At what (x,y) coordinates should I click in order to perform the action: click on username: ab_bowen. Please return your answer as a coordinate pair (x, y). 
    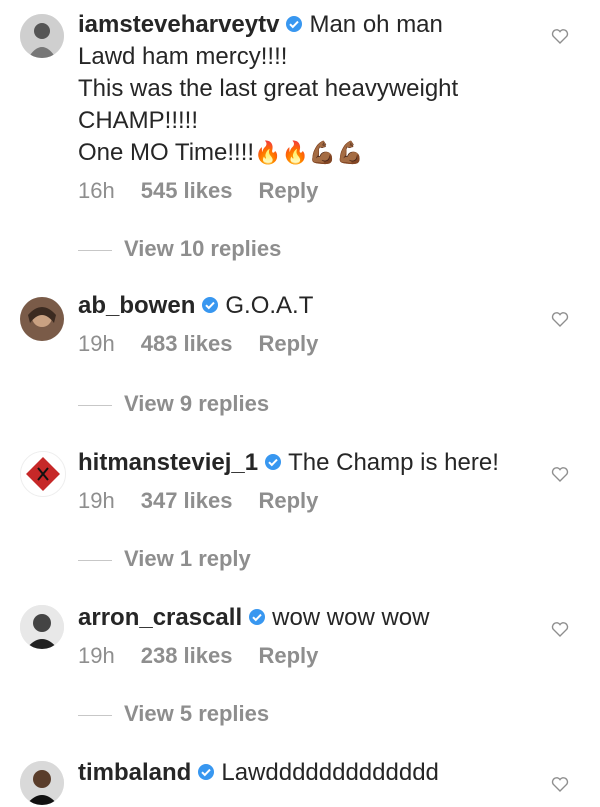
    Looking at the image, I should click on (136, 305).